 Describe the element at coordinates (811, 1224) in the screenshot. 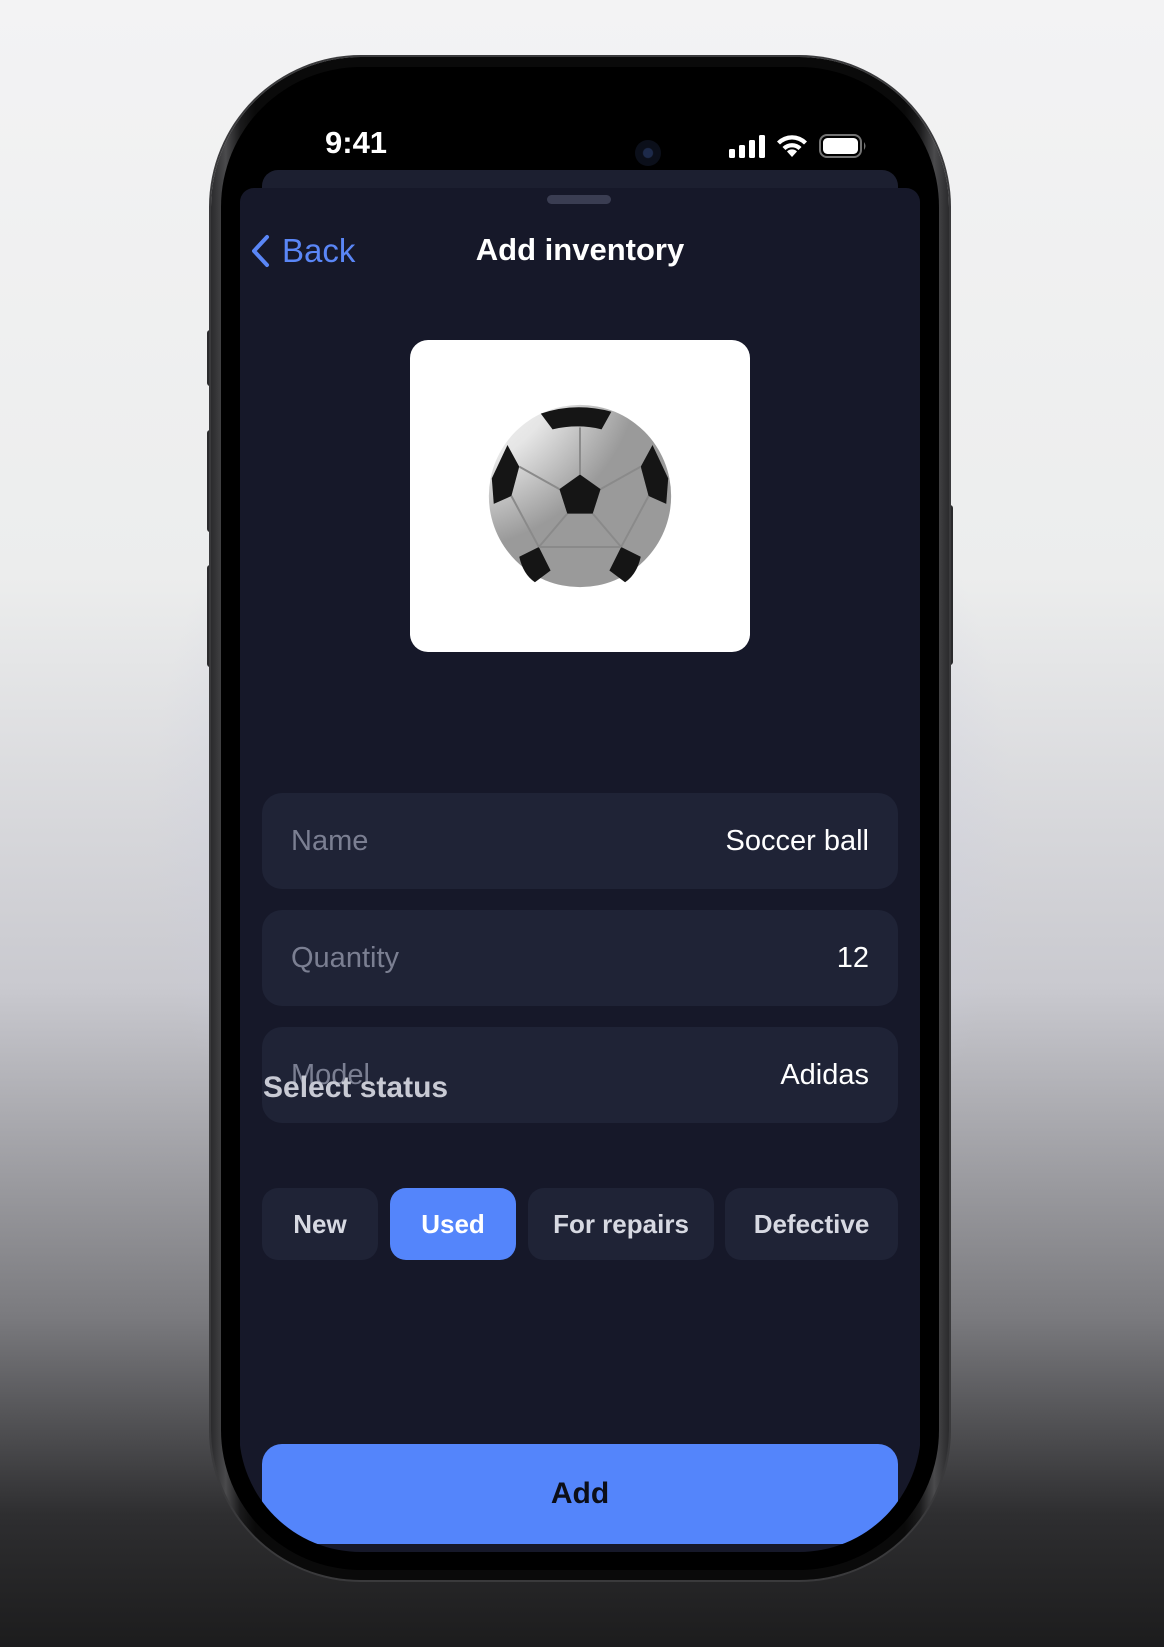

I see `status-option-defective: Defective` at that location.